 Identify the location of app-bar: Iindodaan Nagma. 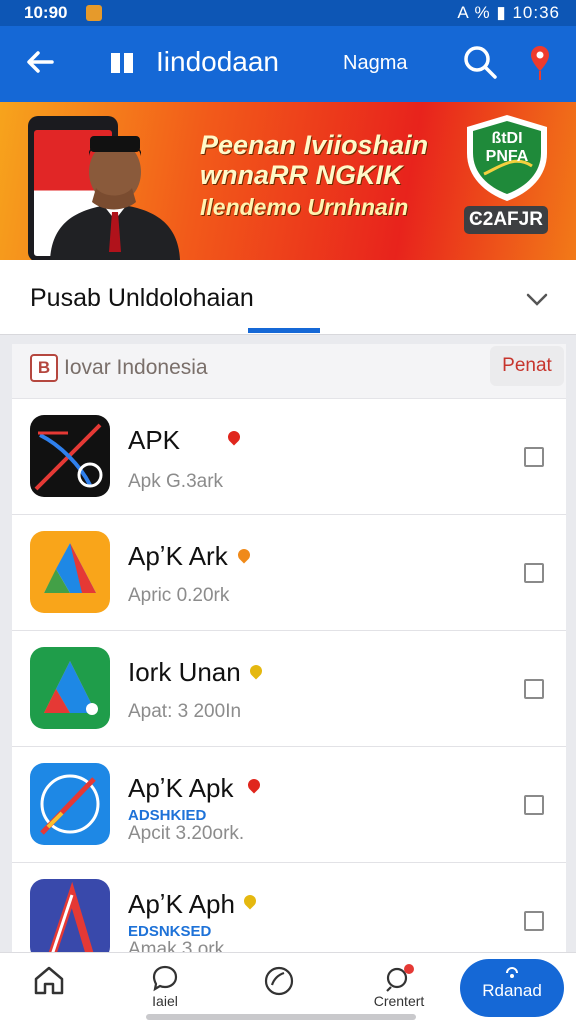
(288, 64).